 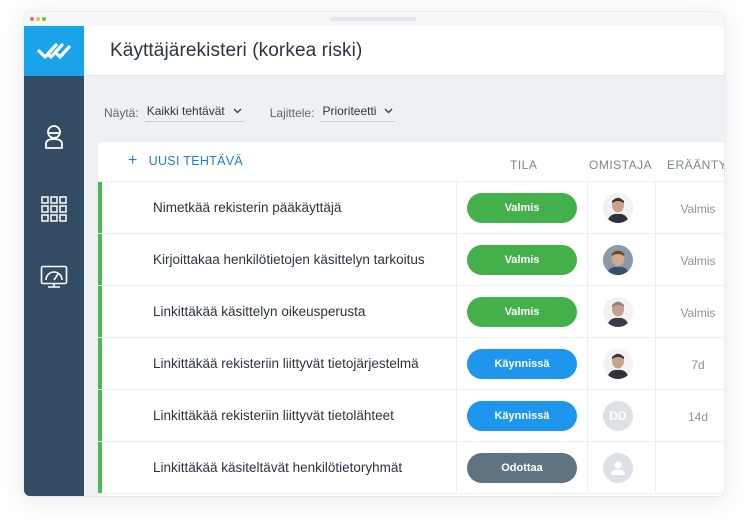 I want to click on task-table-header: + UUSI TEHTÄVÄ TILA OMISTAJA ERÄÄNTY, so click(x=411, y=162).